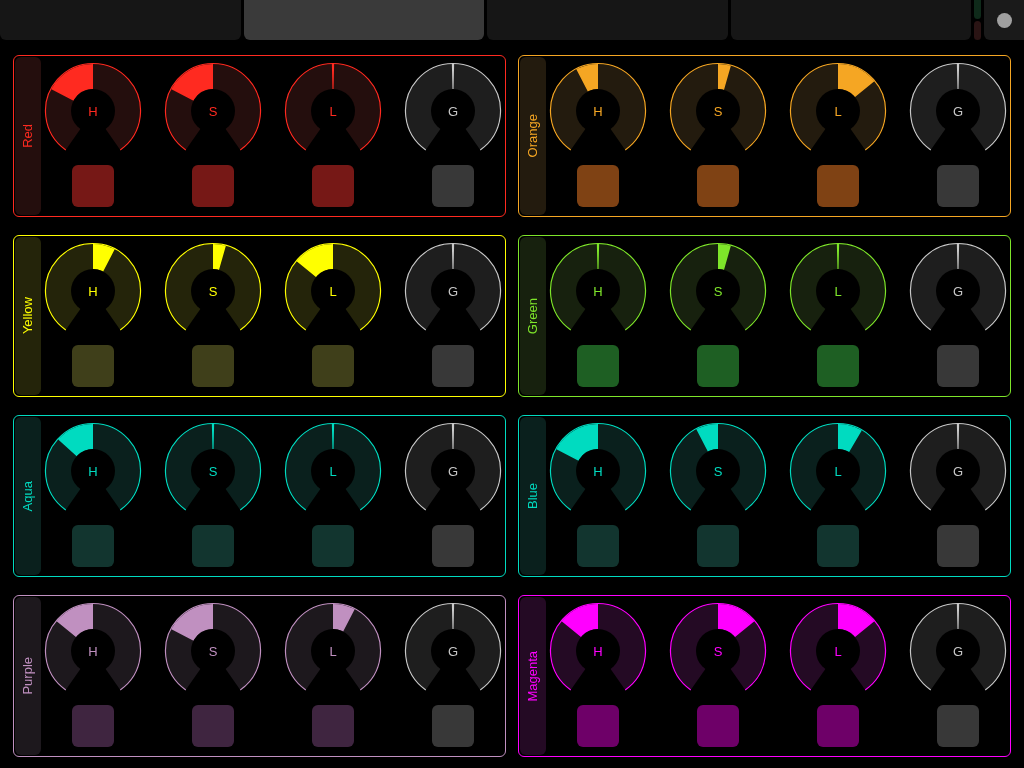 The height and width of the screenshot is (768, 1024). Describe the element at coordinates (533, 496) in the screenshot. I see `panel-label: Blue` at that location.